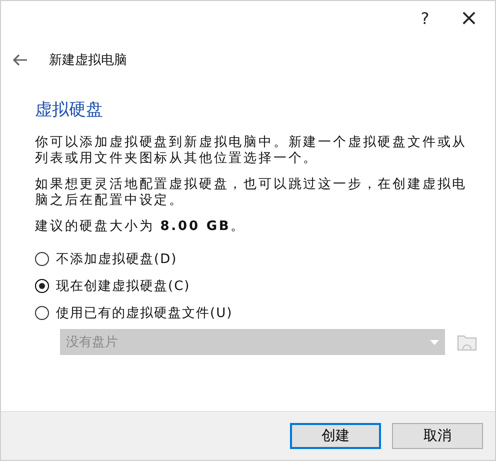  What do you see at coordinates (20, 60) in the screenshot?
I see `back-arrow-icon` at bounding box center [20, 60].